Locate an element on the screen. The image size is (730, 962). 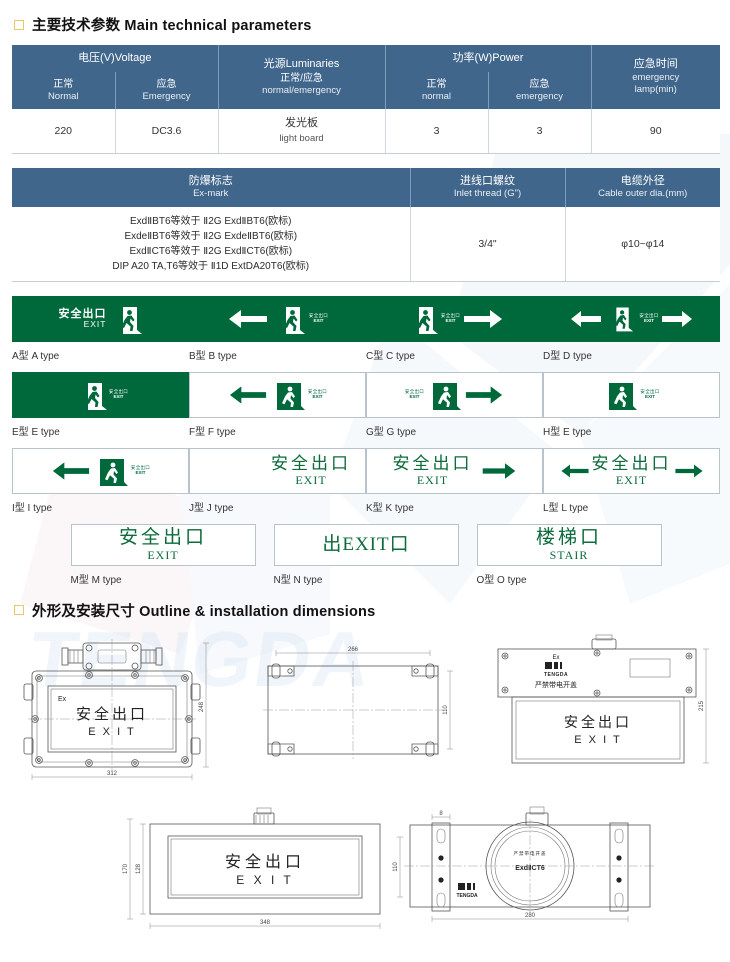
sign-graphic-J: 安全出口 EXIT is located at coordinates (277, 470).